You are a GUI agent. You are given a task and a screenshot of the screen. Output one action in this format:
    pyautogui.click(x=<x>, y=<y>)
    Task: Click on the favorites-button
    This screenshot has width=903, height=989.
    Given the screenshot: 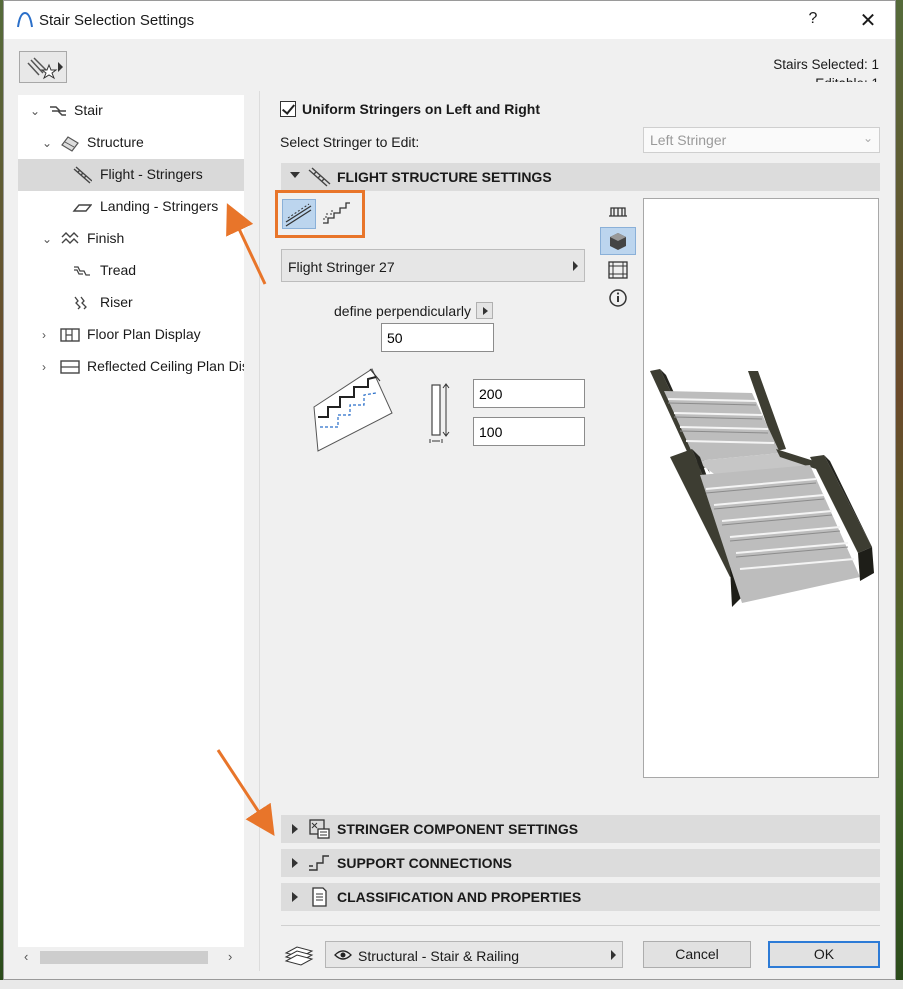 What is the action you would take?
    pyautogui.click(x=43, y=67)
    